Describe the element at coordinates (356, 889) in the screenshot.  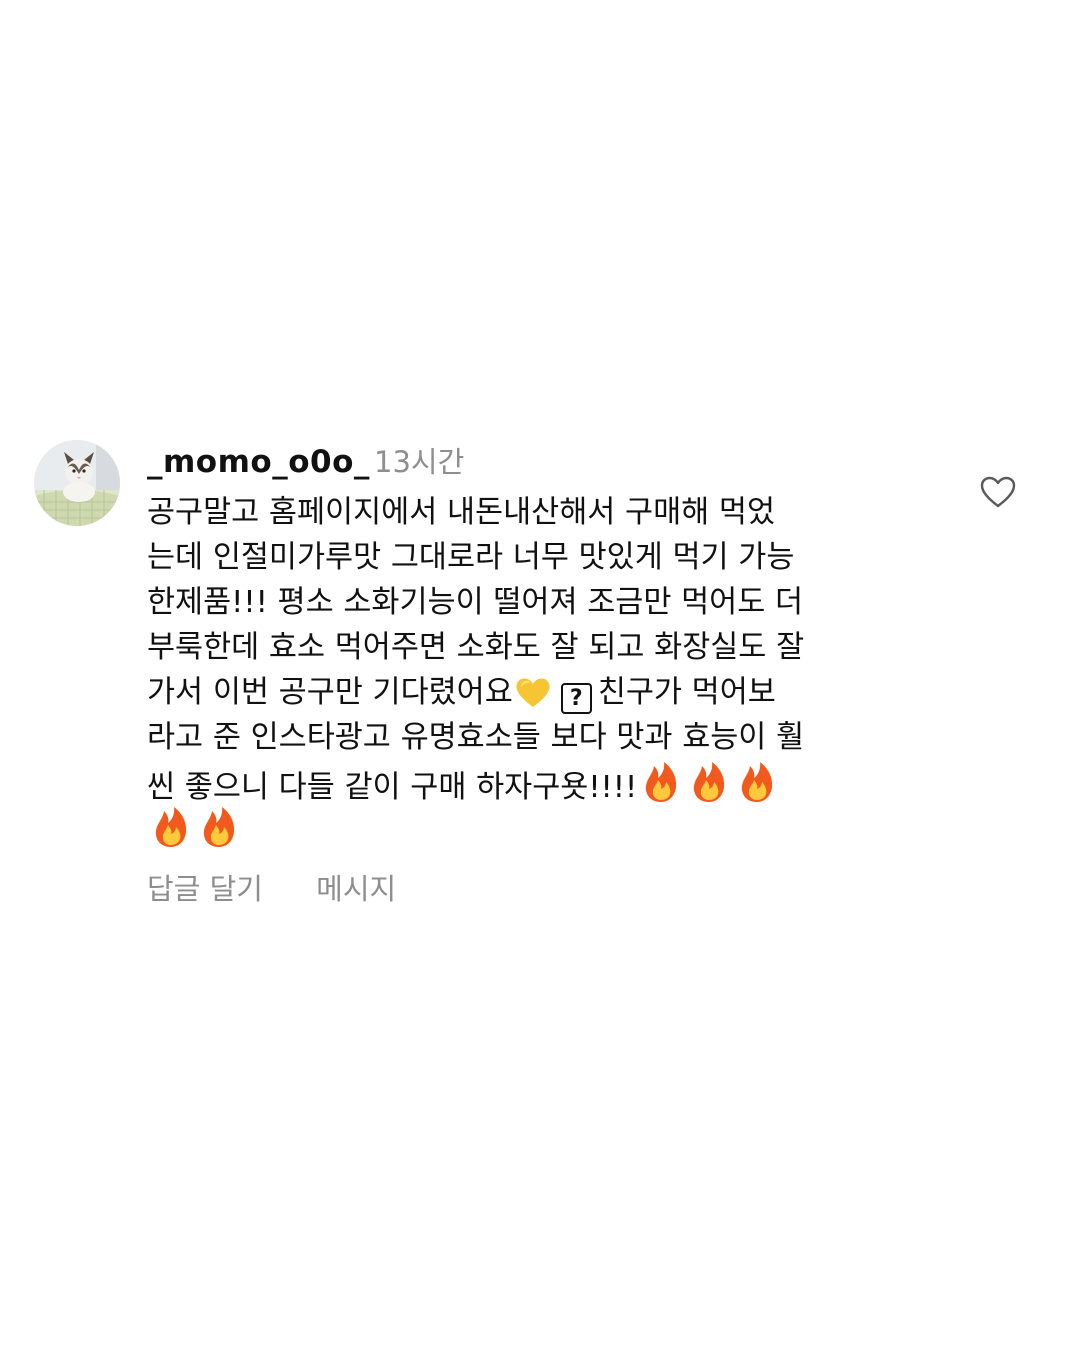
I see `message-button: 메시지` at that location.